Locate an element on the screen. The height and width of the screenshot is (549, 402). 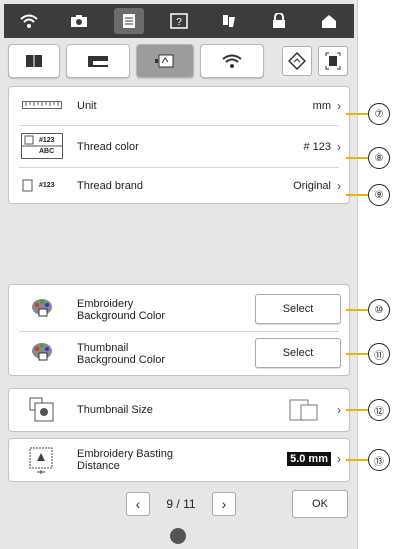
next-page-button: › is located at coordinates (224, 504).